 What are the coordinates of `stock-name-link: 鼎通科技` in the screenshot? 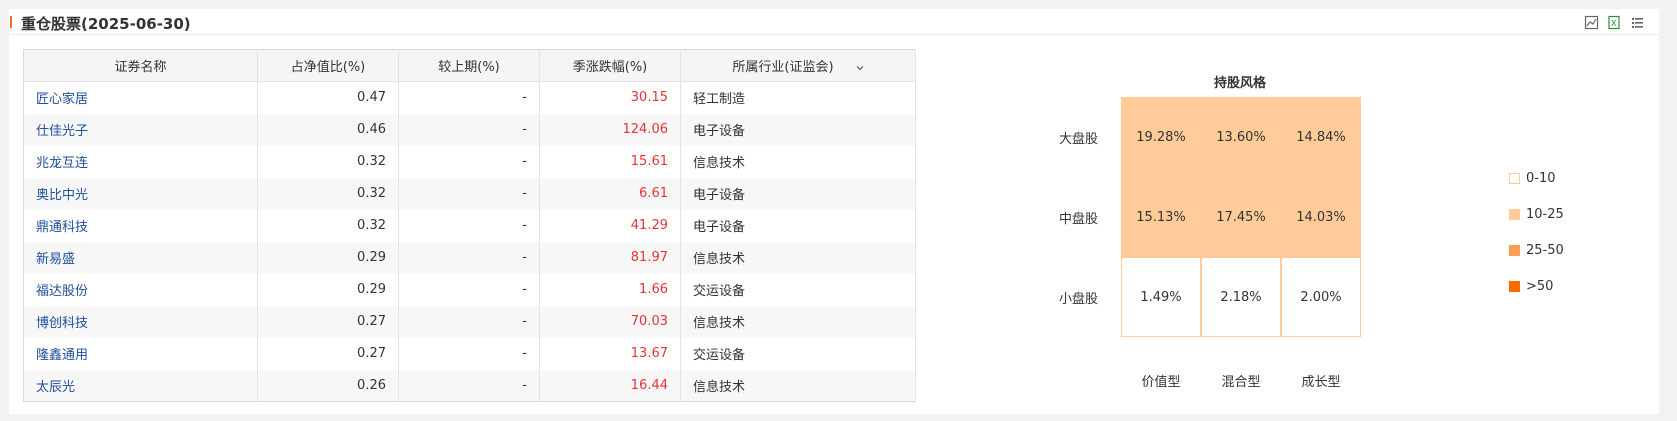 It's located at (140, 225).